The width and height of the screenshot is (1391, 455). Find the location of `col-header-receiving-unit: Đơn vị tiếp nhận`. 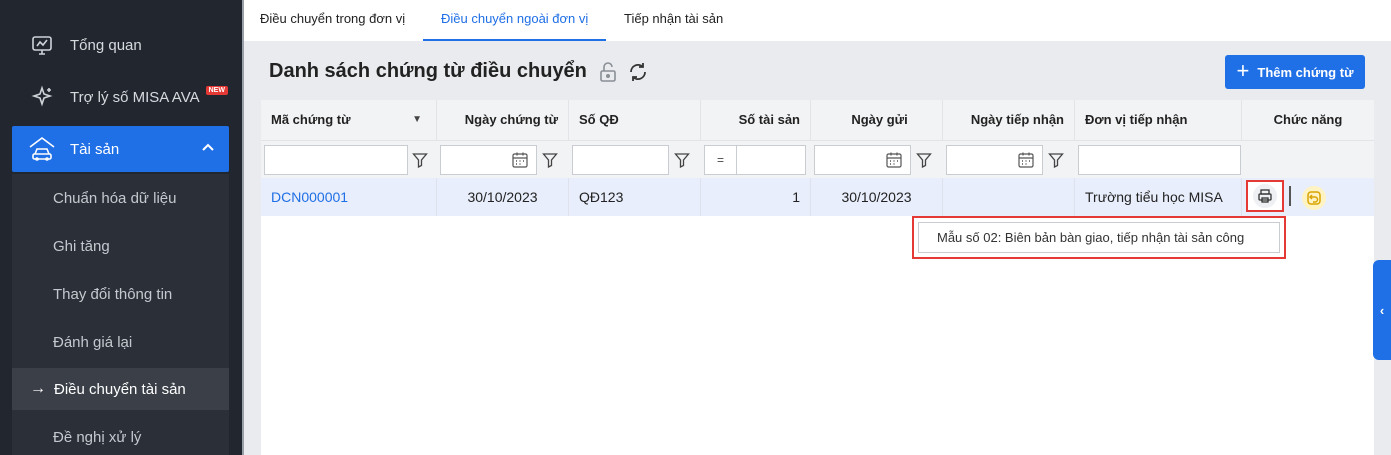

col-header-receiving-unit: Đơn vị tiếp nhận is located at coordinates (1158, 120).